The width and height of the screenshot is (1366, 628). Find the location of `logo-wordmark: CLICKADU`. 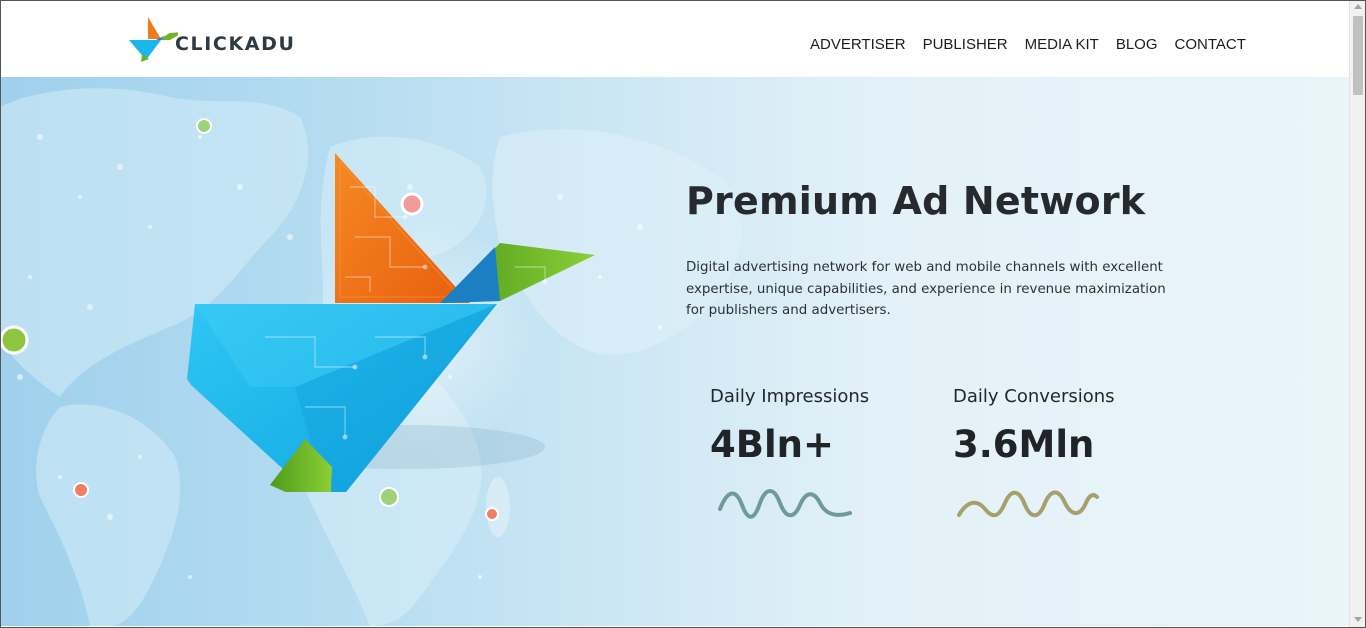

logo-wordmark: CLICKADU is located at coordinates (235, 44).